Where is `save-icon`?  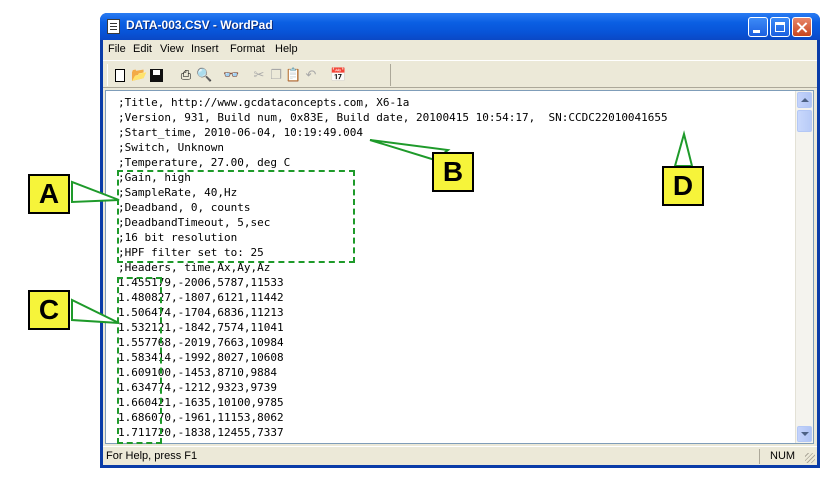 save-icon is located at coordinates (156, 75).